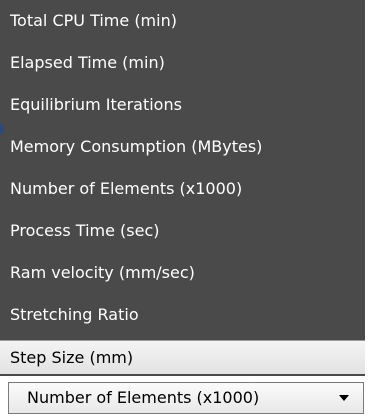 This screenshot has height=418, width=370. What do you see at coordinates (182, 357) in the screenshot?
I see `list-item-step-size: Step Size (mm)` at bounding box center [182, 357].